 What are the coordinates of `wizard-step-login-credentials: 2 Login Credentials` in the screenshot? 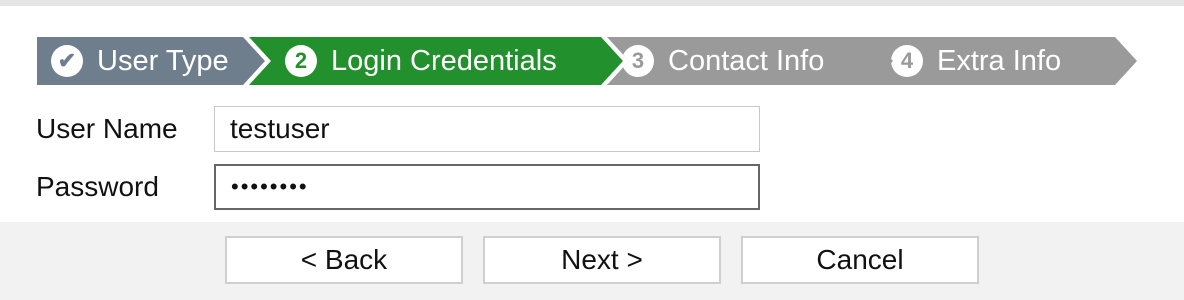 It's located at (436, 61).